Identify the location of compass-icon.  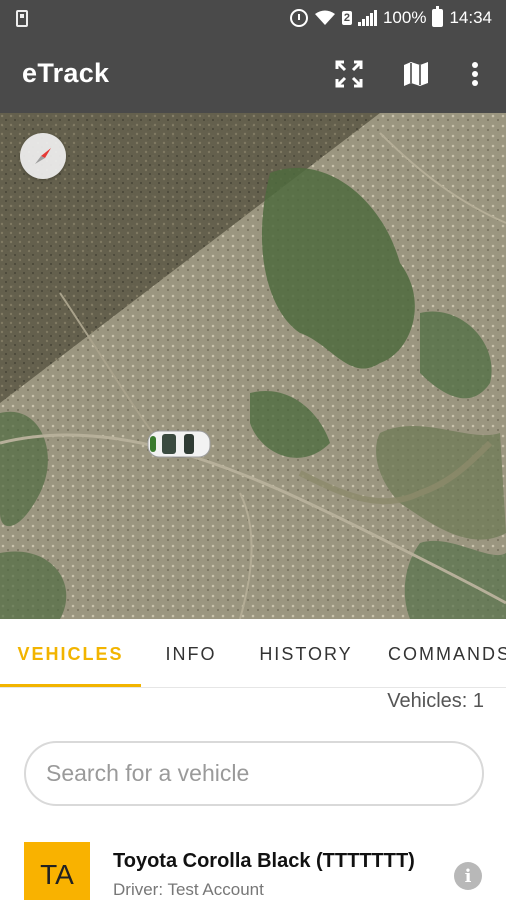
(43, 156).